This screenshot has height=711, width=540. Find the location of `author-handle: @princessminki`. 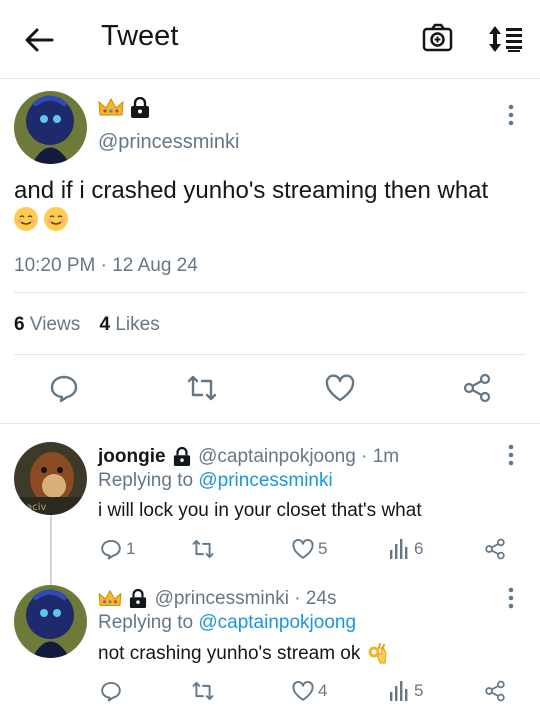

author-handle: @princessminki is located at coordinates (168, 142).